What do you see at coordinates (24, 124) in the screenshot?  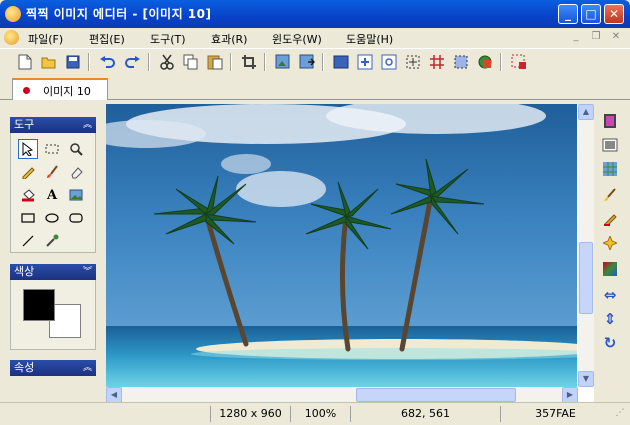 I see `tools-panel-title: 도구` at bounding box center [24, 124].